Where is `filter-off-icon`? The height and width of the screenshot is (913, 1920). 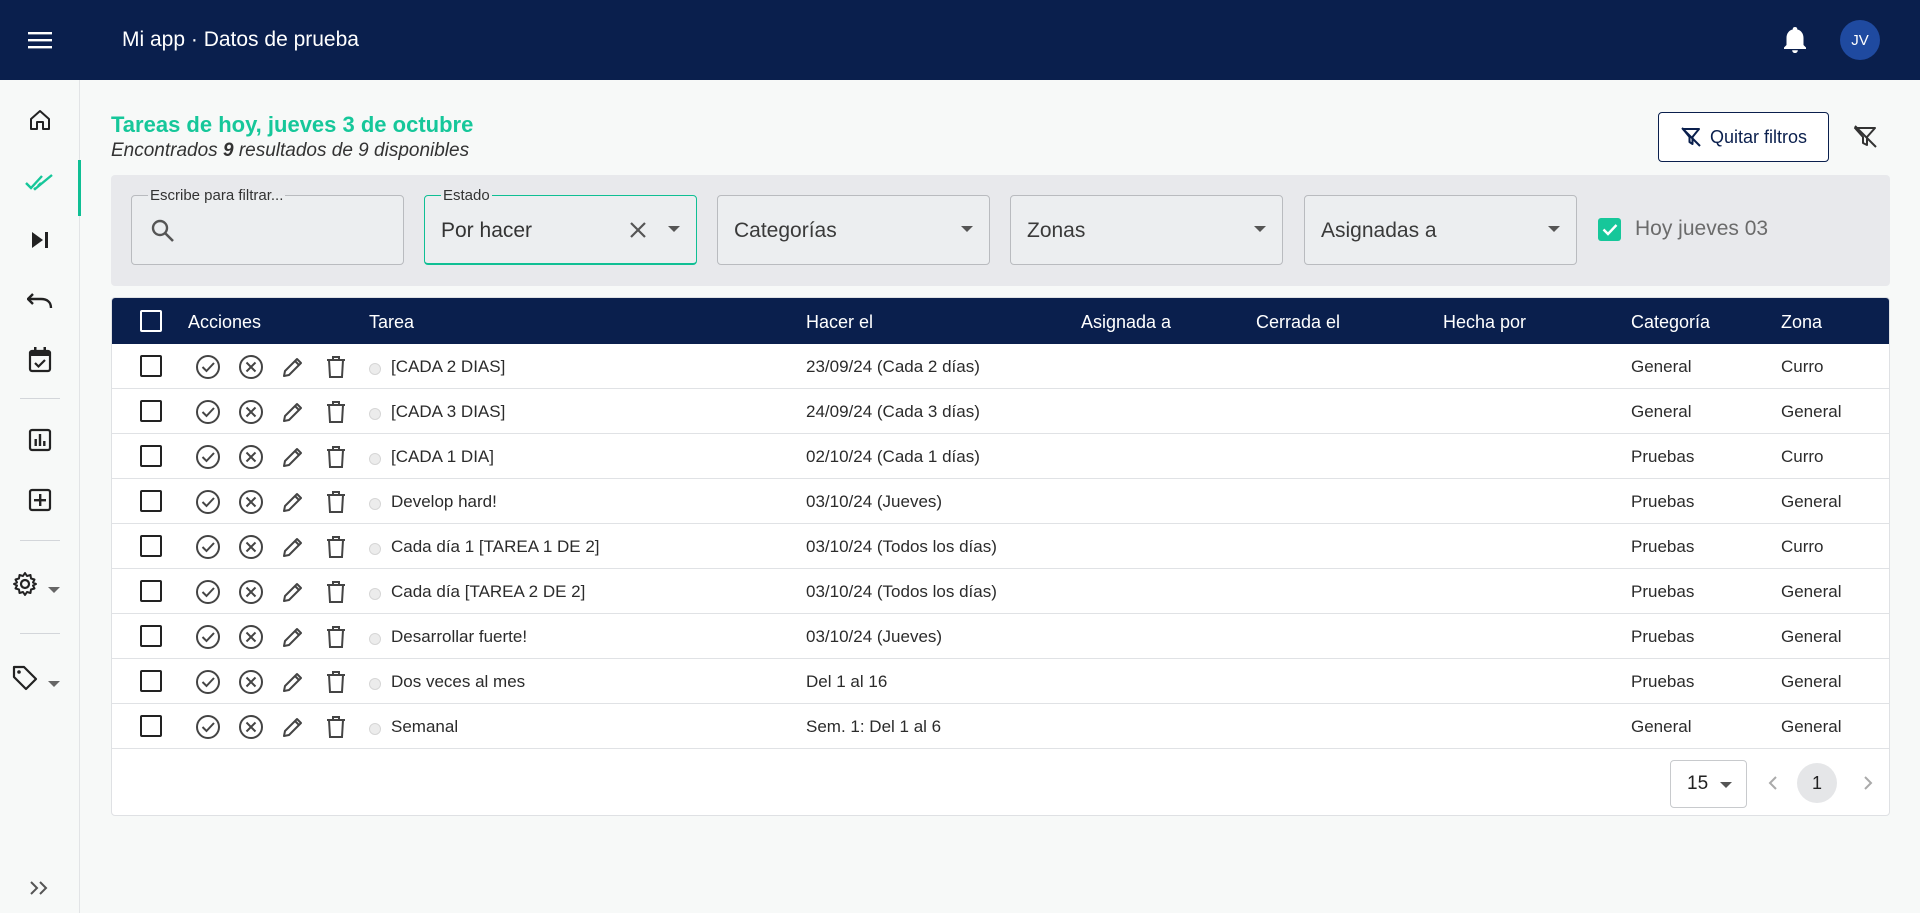 filter-off-icon is located at coordinates (1865, 137).